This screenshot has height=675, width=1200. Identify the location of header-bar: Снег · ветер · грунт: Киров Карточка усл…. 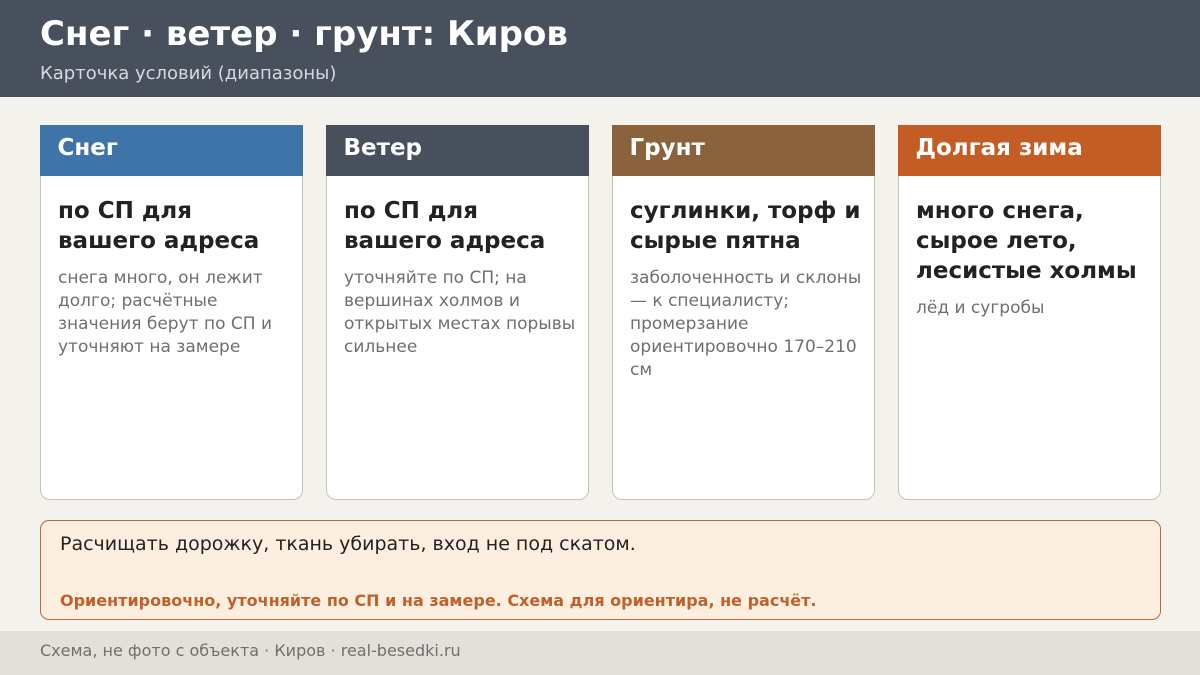
(600, 48).